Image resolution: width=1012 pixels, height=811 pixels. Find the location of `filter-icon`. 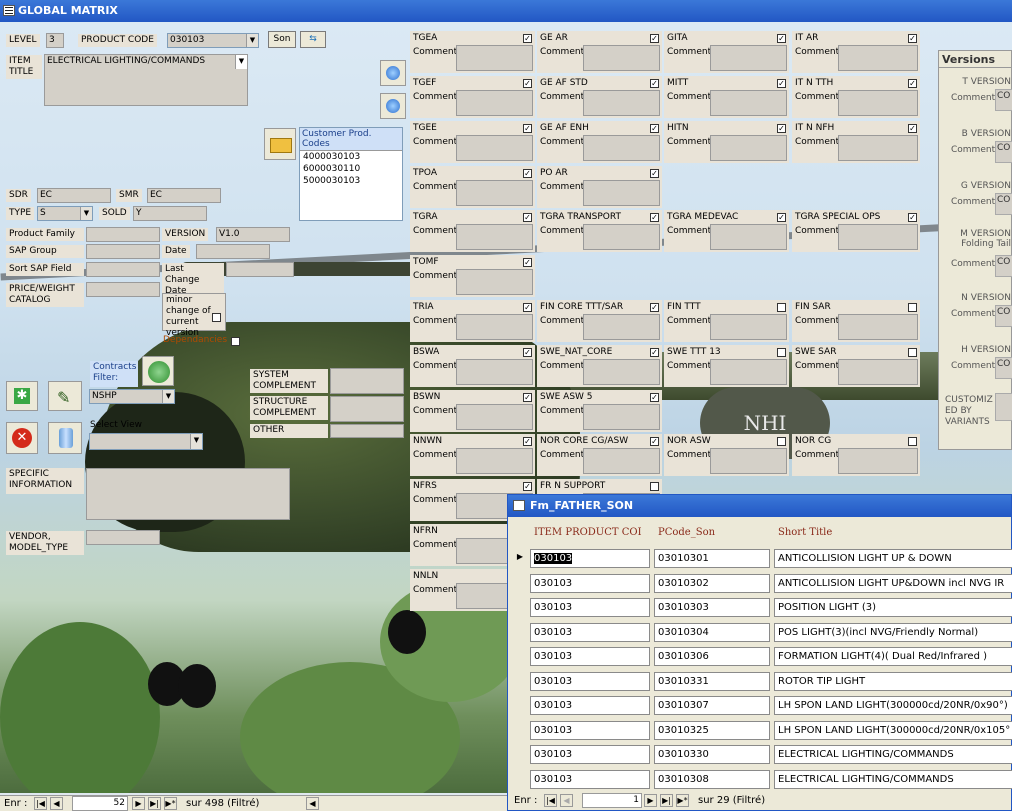

filter-icon is located at coordinates (158, 371).